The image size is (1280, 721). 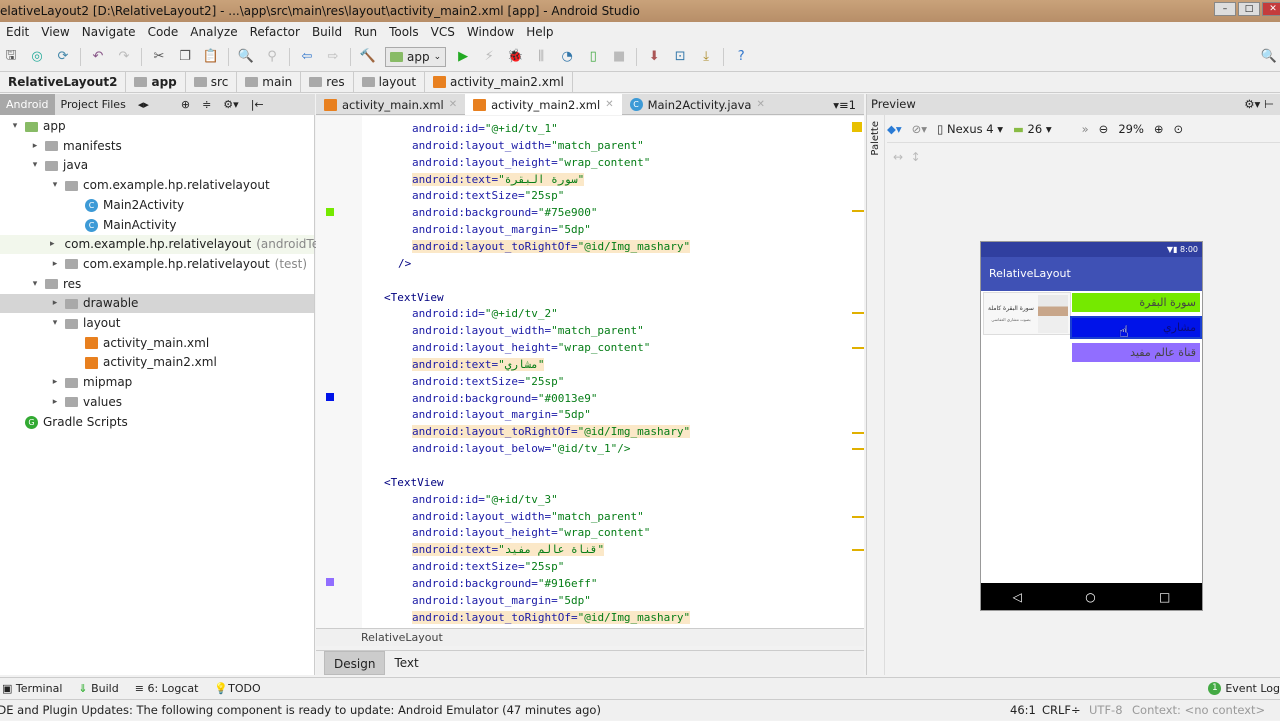 What do you see at coordinates (109, 32) in the screenshot?
I see `menu-navigate: Navigate` at bounding box center [109, 32].